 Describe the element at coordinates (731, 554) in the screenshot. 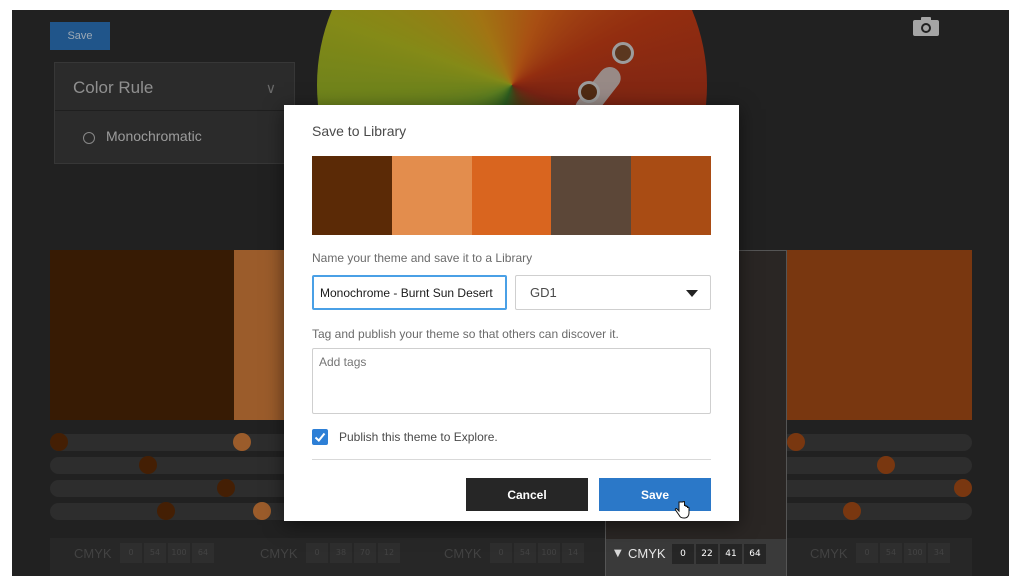

I see `cmyk-value: 41` at that location.